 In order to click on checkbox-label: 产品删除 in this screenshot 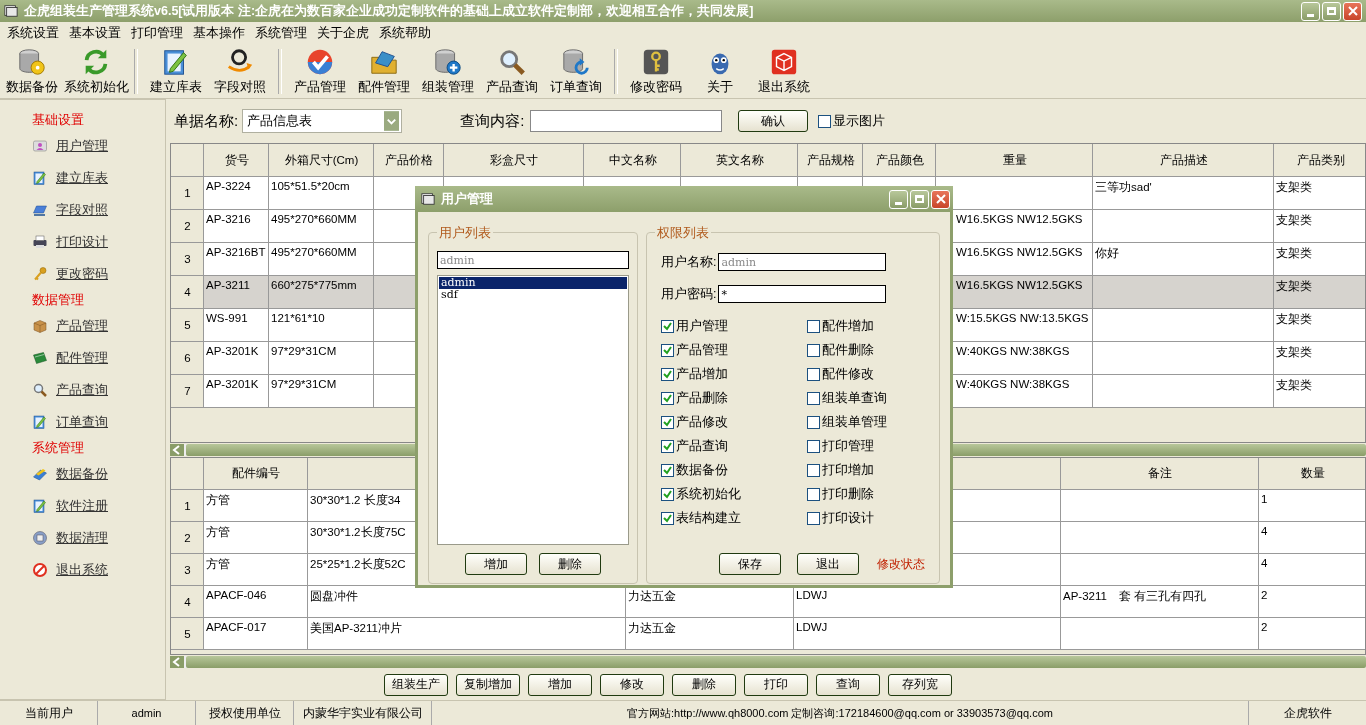, I will do `click(702, 398)`.